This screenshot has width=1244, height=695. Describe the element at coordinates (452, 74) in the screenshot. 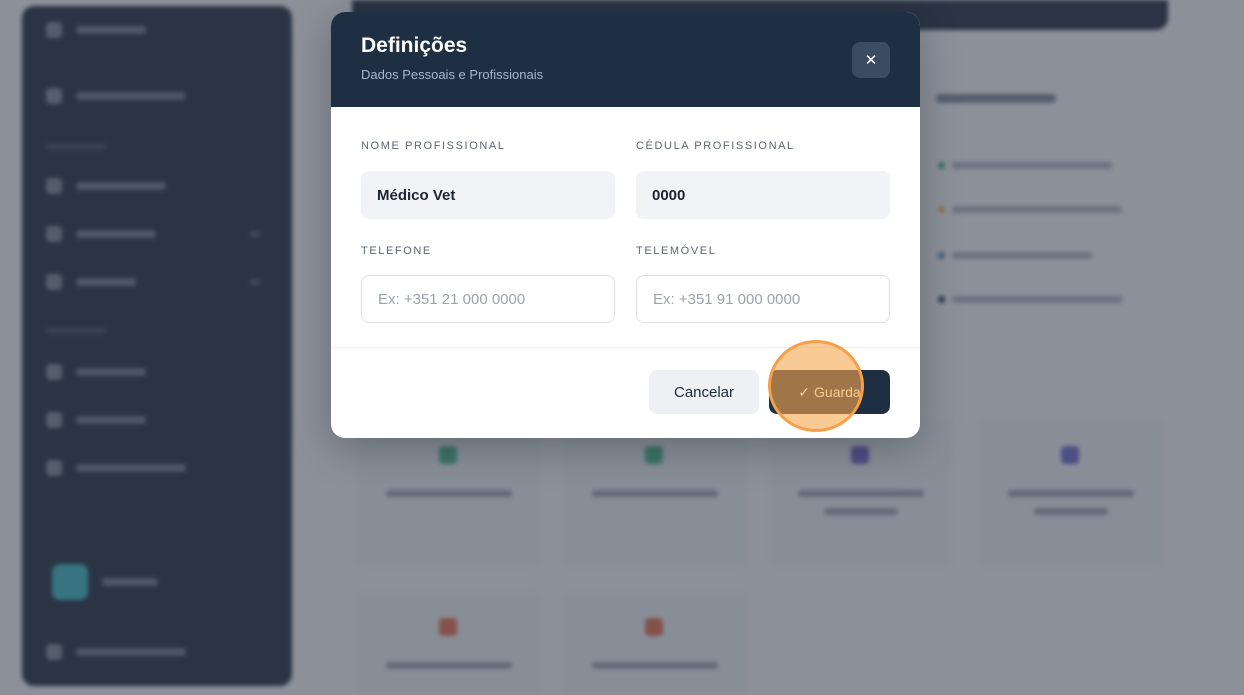

I see `modal-subtitle: Dados Pessoais e Profissionais` at that location.